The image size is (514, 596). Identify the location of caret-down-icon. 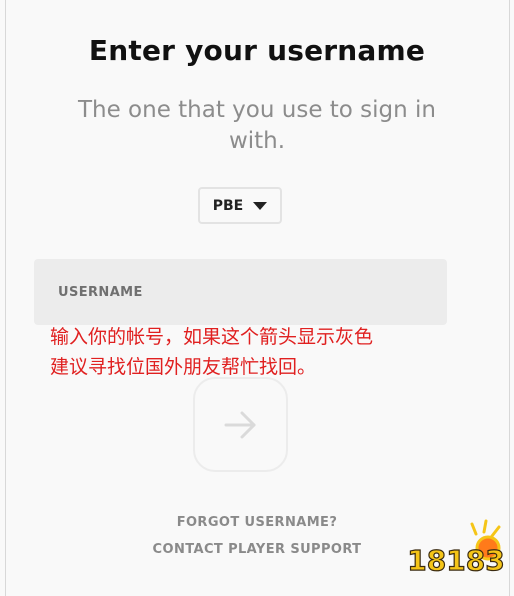
(260, 206).